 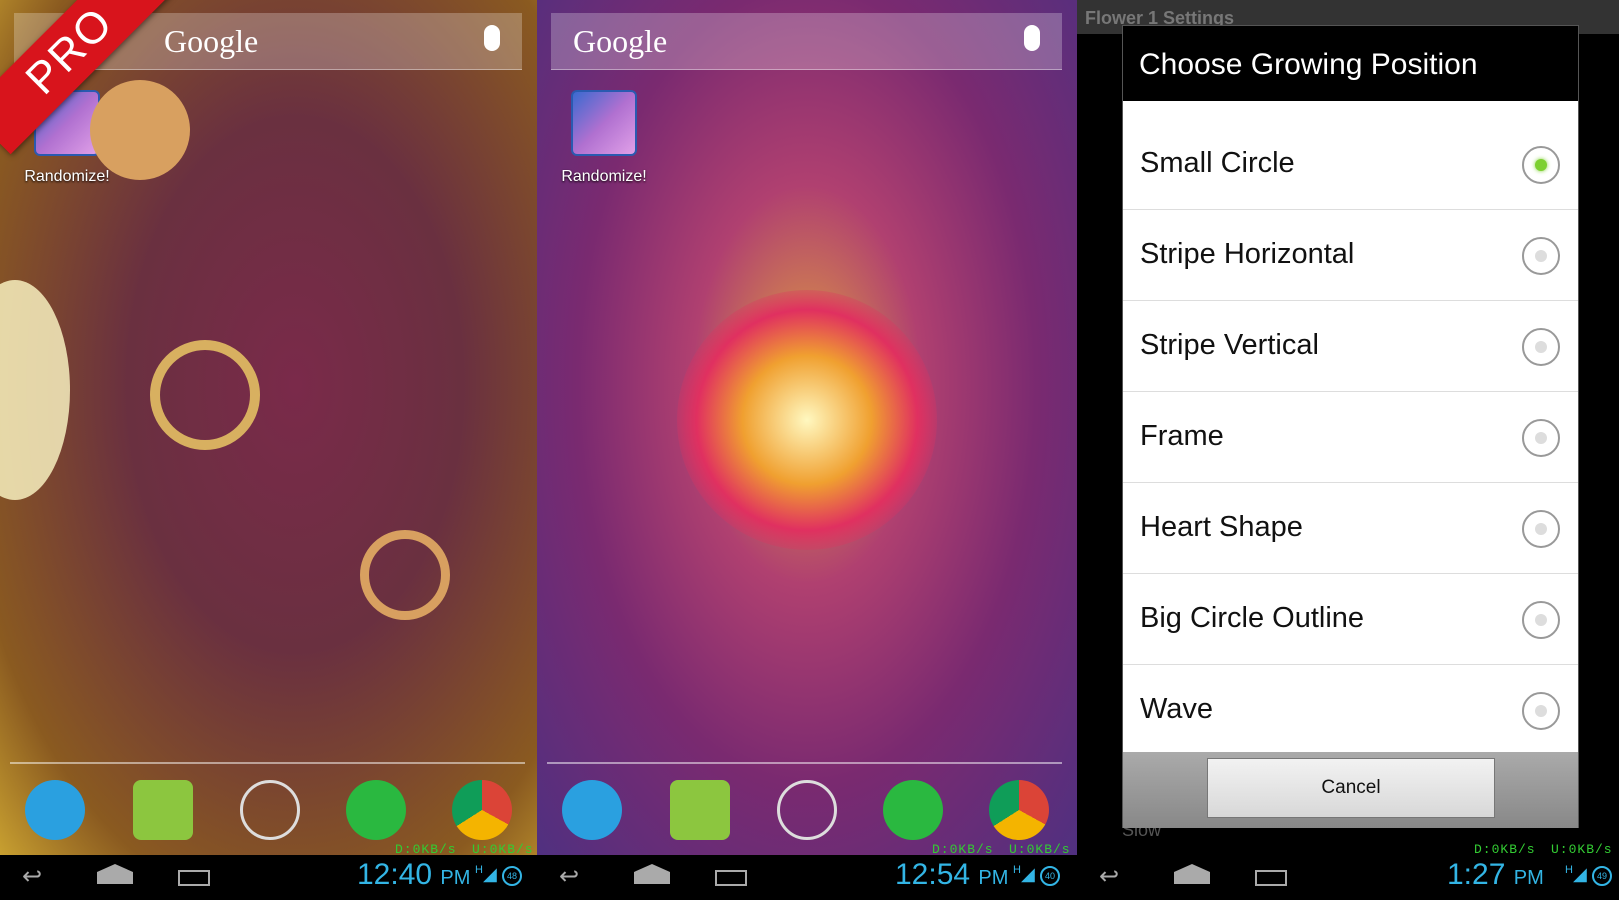 I want to click on option-label: Wave, so click(x=1177, y=709).